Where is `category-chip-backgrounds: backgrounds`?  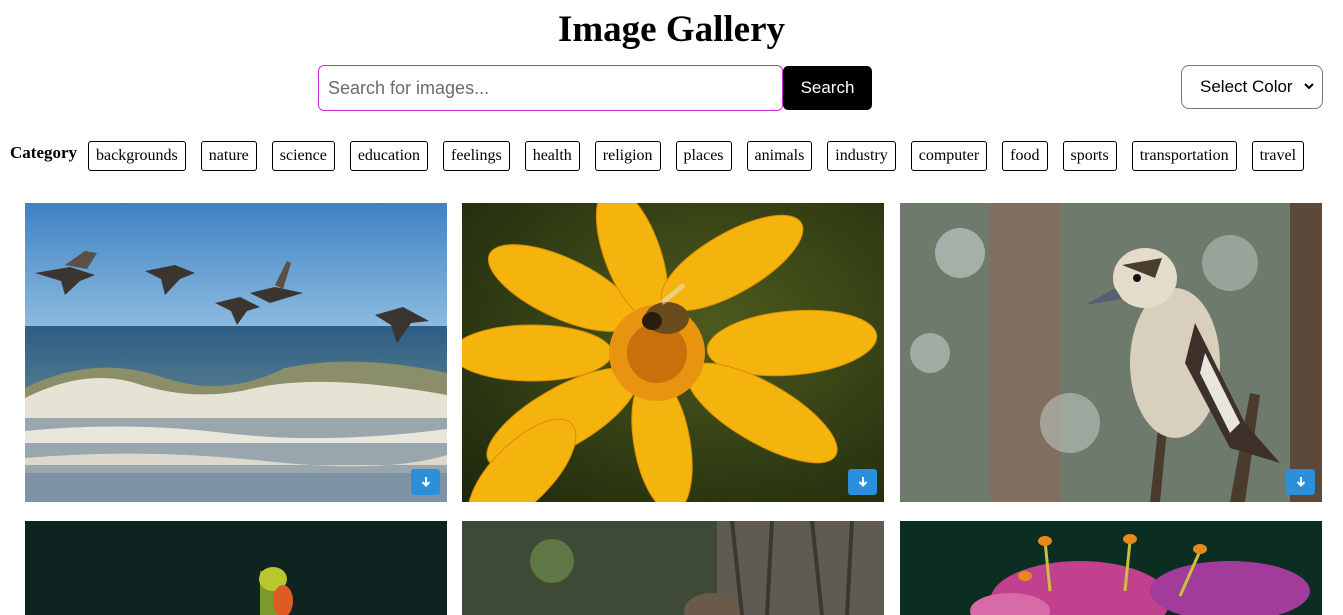
category-chip-backgrounds: backgrounds is located at coordinates (137, 156).